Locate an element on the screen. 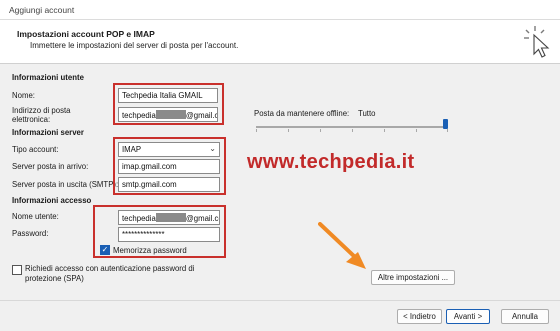  header-title: Impostazioni account POP e IMAP is located at coordinates (86, 34).